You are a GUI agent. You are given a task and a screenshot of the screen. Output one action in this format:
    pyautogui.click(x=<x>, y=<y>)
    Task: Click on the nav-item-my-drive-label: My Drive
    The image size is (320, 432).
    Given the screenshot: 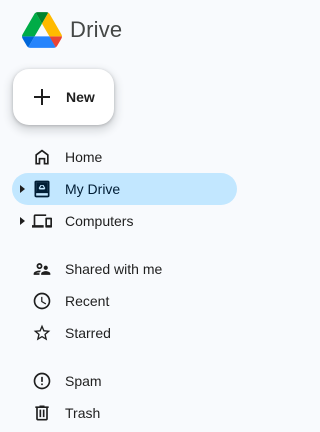 What is the action you would take?
    pyautogui.click(x=93, y=189)
    